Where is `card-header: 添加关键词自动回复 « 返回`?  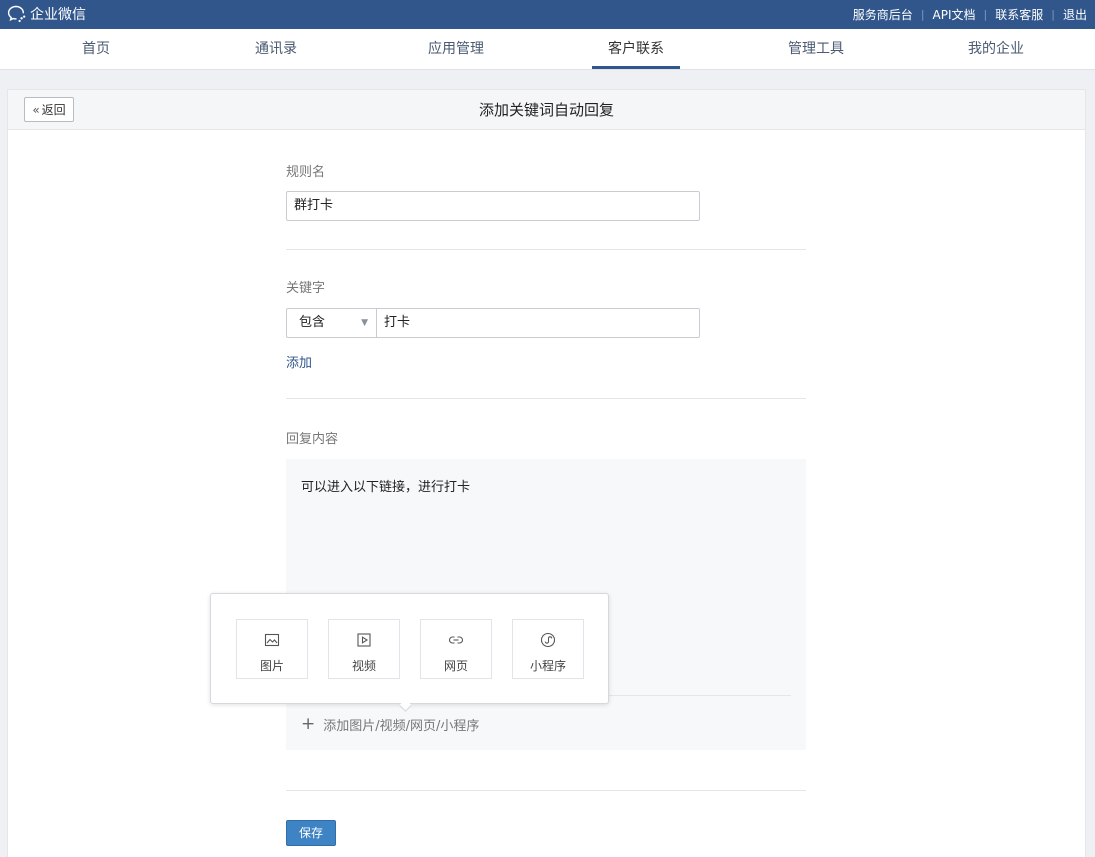 card-header: 添加关键词自动回复 « 返回 is located at coordinates (546, 110).